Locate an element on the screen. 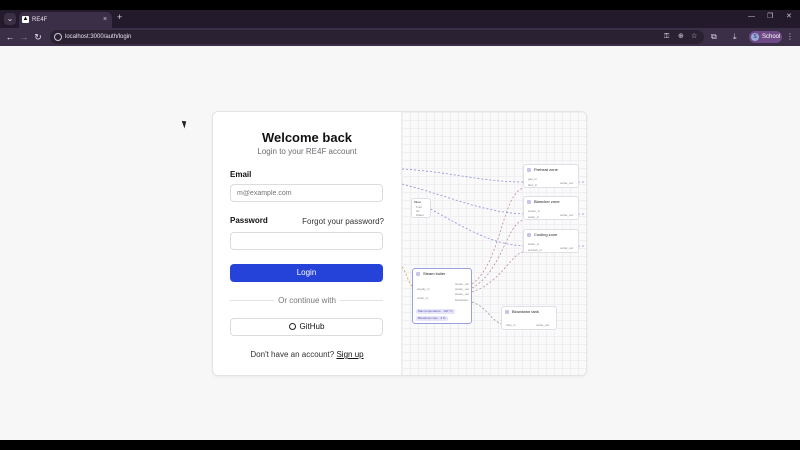 This screenshot has width=800, height=450. screen-top-bar is located at coordinates (400, 5).